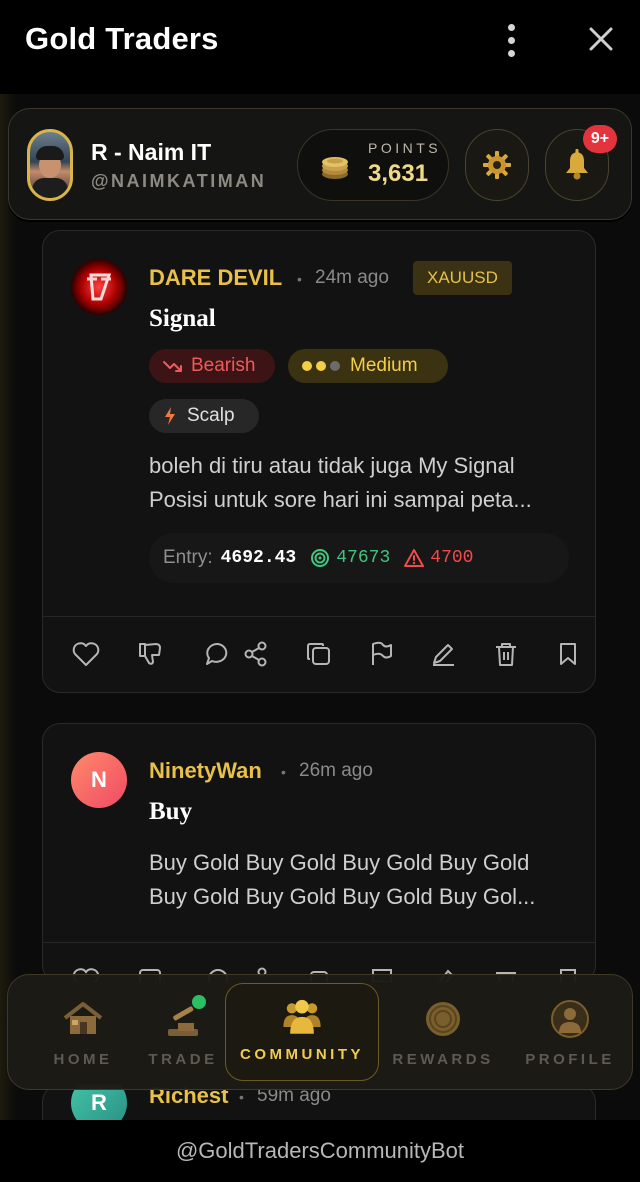  Describe the element at coordinates (223, 365) in the screenshot. I see `bearish-label: Bearish` at that location.